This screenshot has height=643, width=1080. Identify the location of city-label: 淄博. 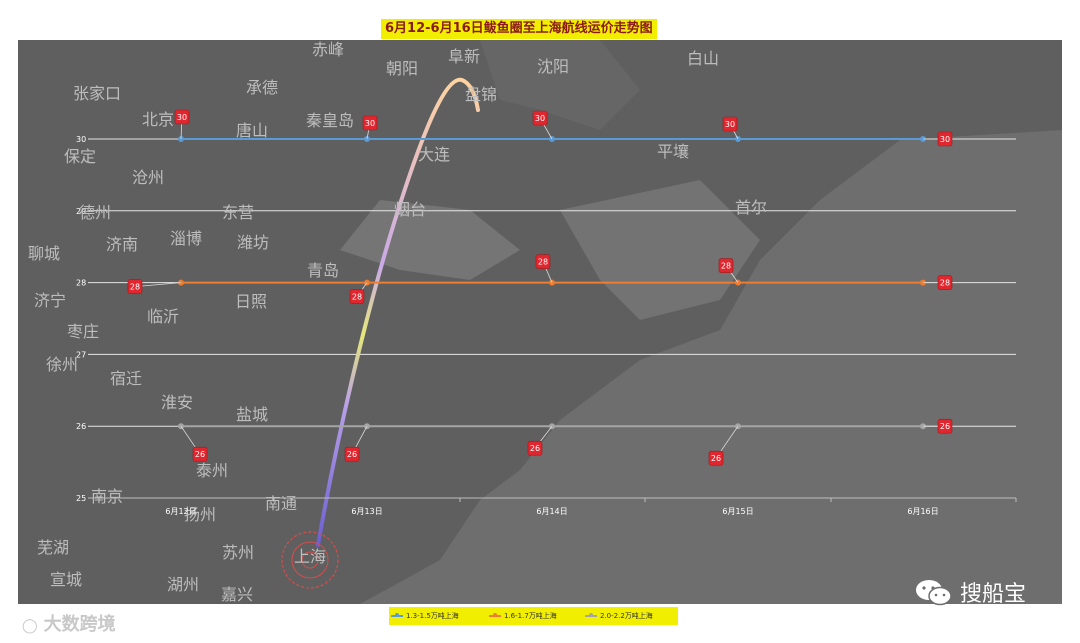
(186, 238).